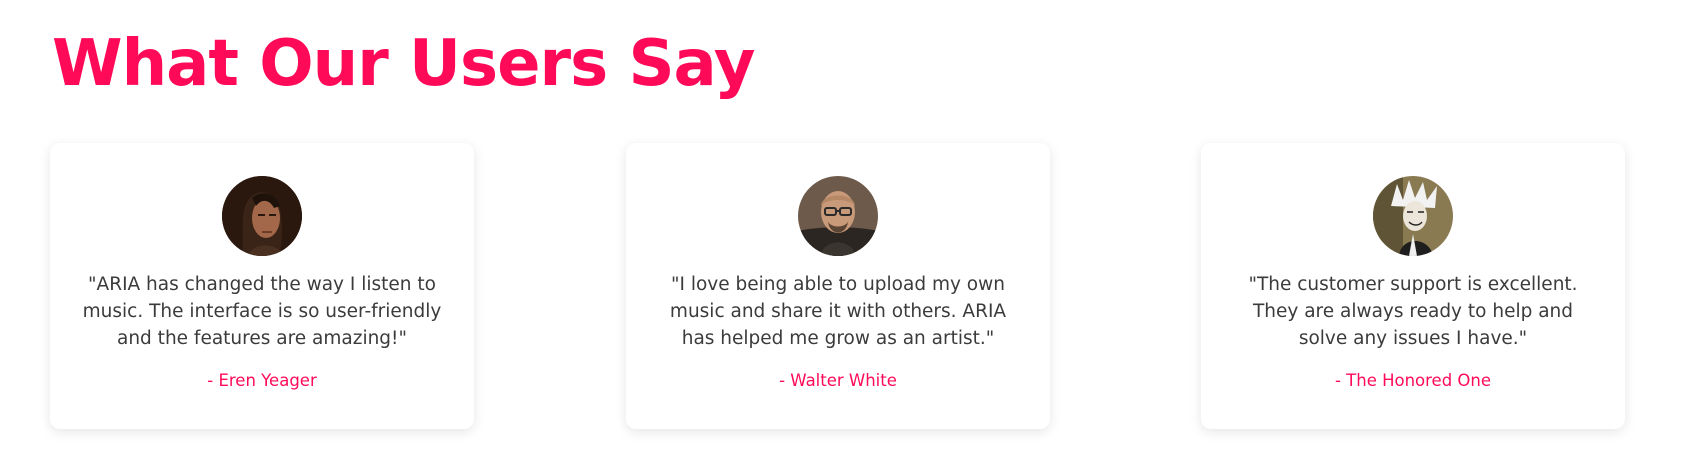  I want to click on avatar-bald-glasses-portrait-icon, so click(838, 216).